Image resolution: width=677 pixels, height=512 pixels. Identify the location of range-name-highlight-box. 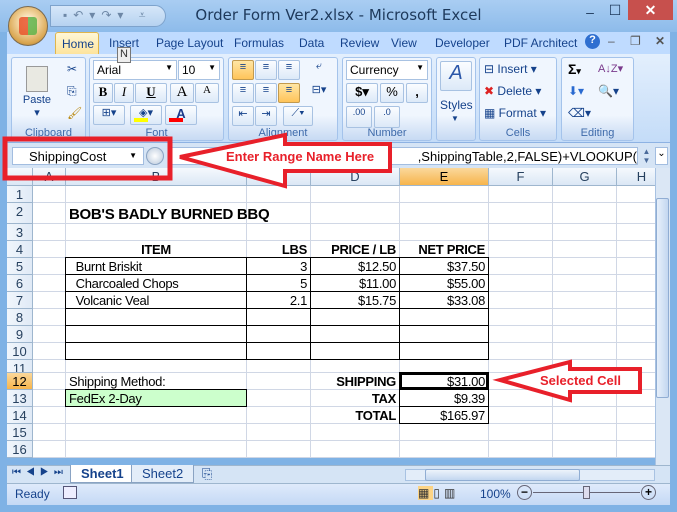
(87, 158).